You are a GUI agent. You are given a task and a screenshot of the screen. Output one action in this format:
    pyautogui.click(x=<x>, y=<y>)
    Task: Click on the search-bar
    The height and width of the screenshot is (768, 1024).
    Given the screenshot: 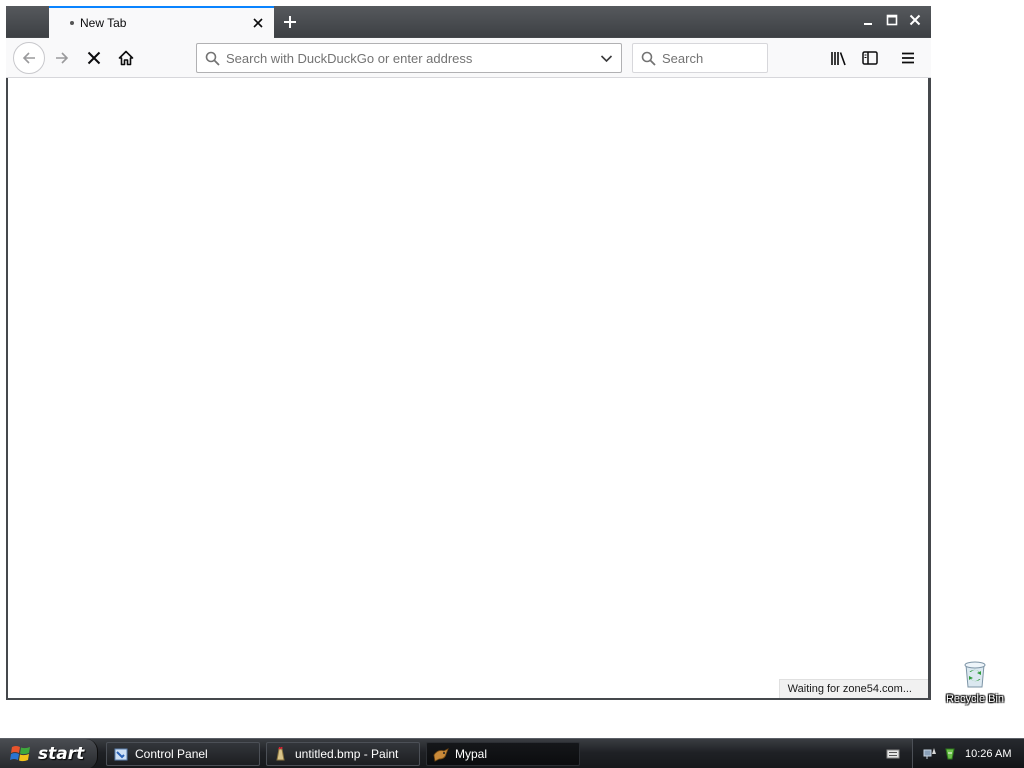 What is the action you would take?
    pyautogui.click(x=700, y=58)
    